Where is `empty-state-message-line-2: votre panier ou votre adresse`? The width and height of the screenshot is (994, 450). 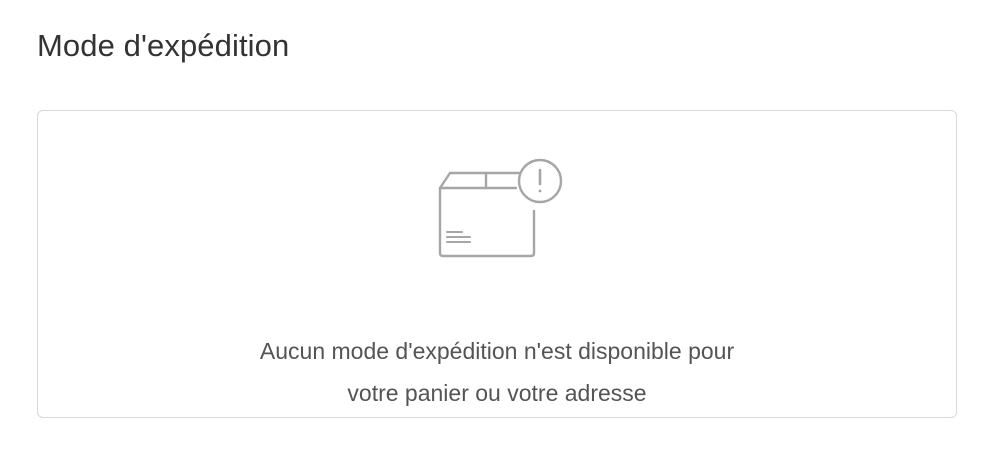
empty-state-message-line-2: votre panier ou votre adresse is located at coordinates (497, 393).